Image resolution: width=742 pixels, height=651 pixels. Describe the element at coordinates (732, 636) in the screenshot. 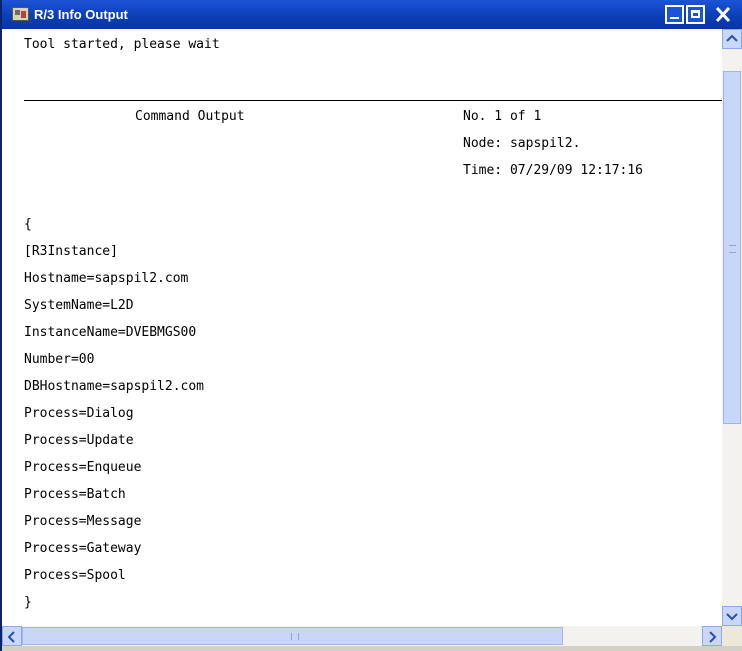

I see `scrollbar-corner` at that location.